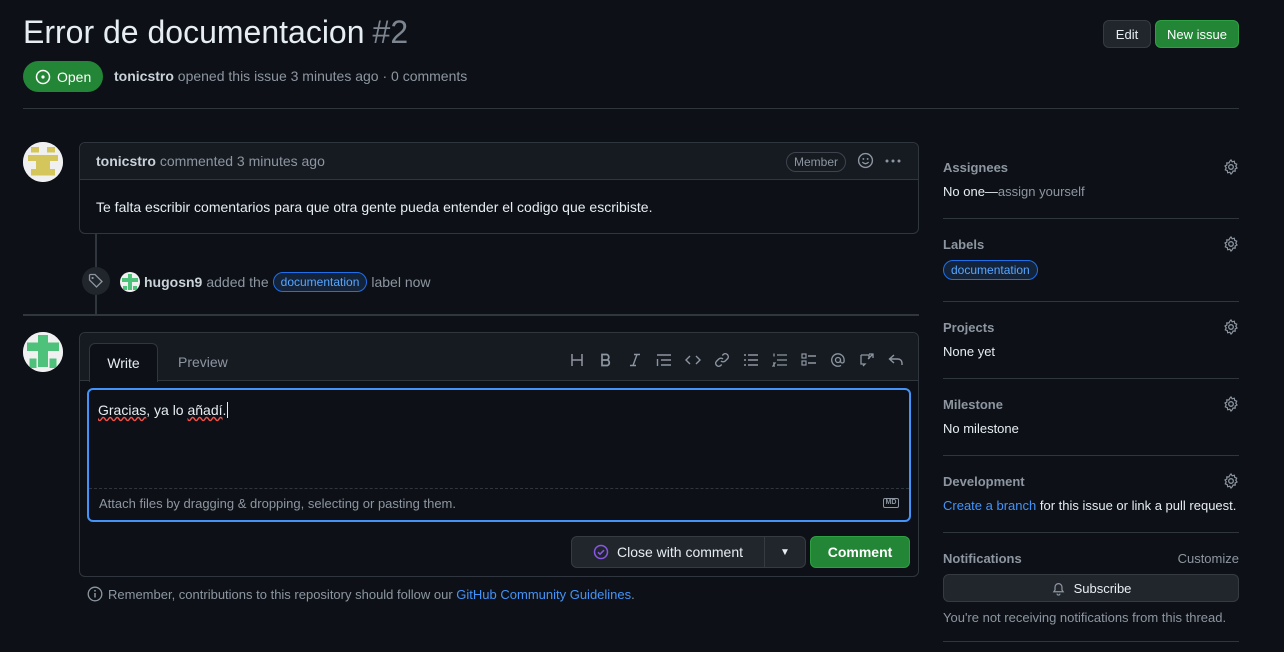  What do you see at coordinates (751, 360) in the screenshot?
I see `unordered-list-icon` at bounding box center [751, 360].